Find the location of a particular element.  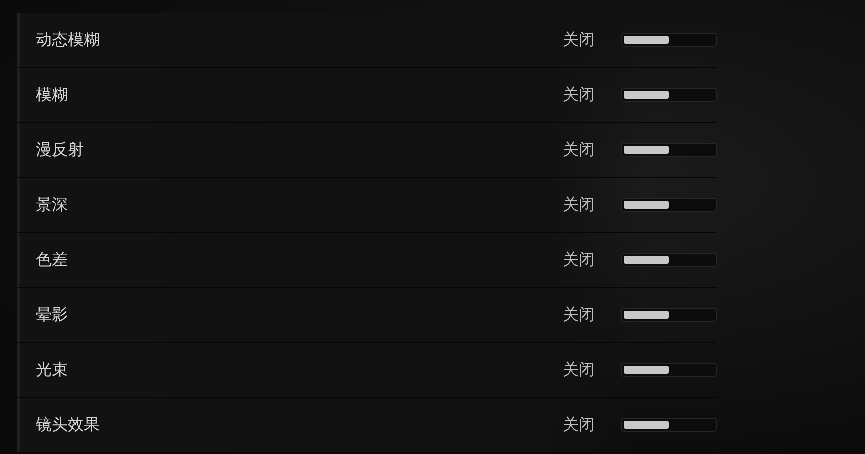

setting-label: 晕影 is located at coordinates (52, 315).